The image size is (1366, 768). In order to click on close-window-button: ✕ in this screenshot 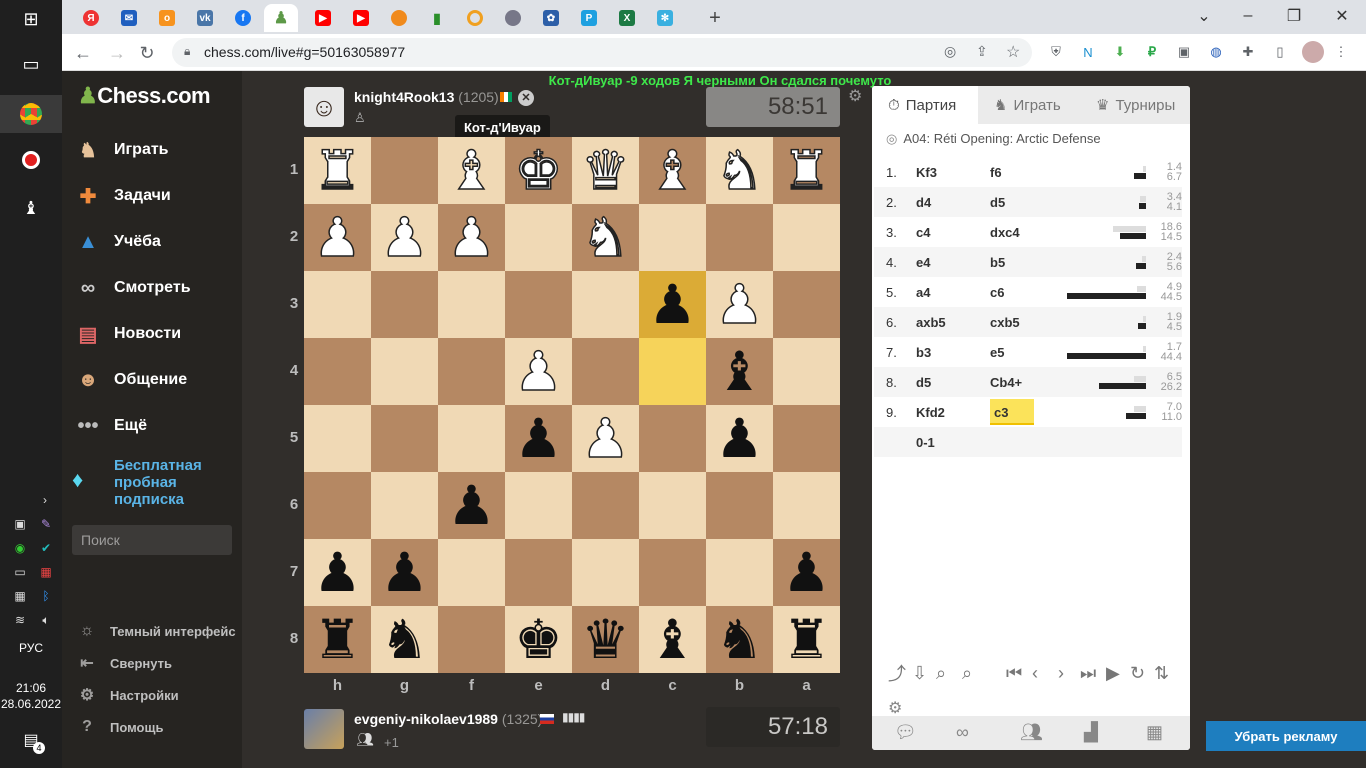, I will do `click(1342, 16)`.